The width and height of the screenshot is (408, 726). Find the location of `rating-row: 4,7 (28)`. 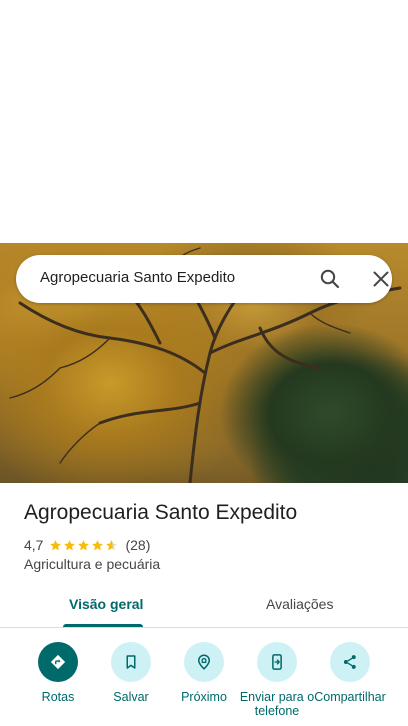

rating-row: 4,7 (28) is located at coordinates (87, 545).